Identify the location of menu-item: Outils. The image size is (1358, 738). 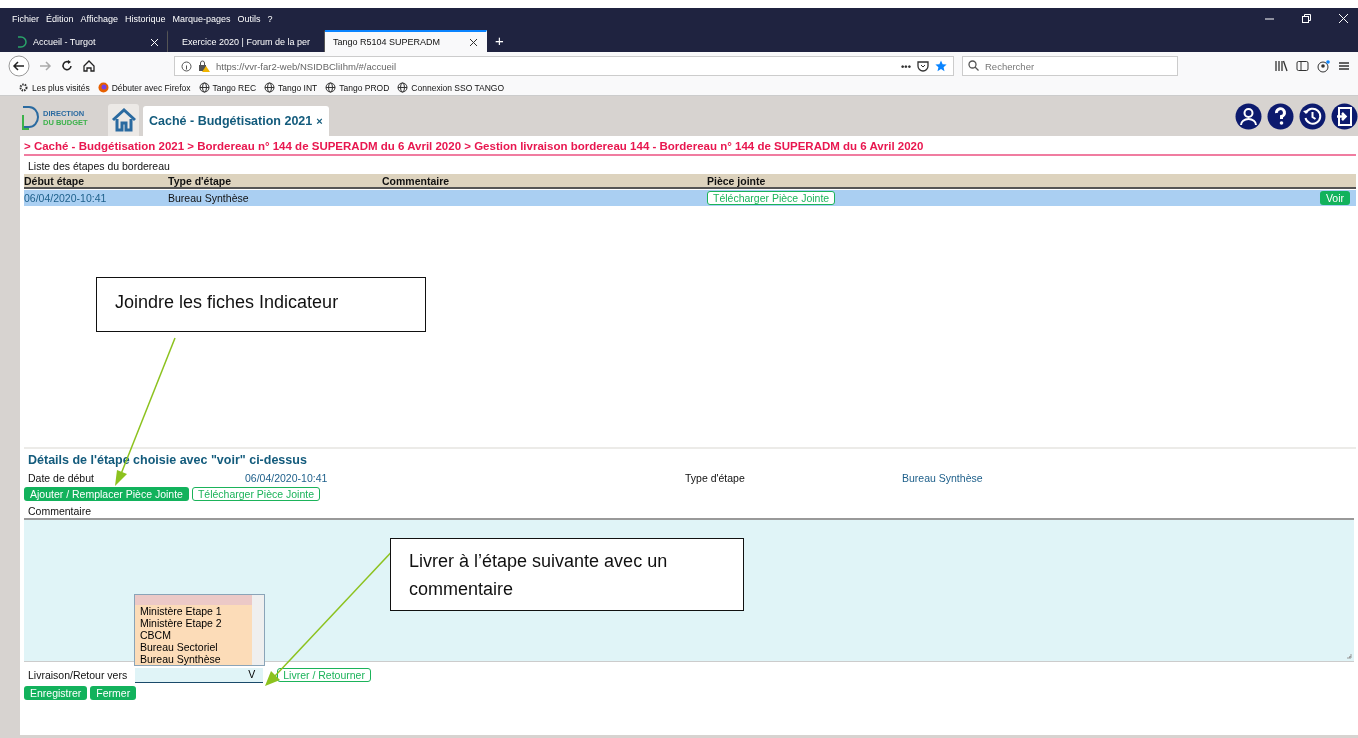
(249, 19).